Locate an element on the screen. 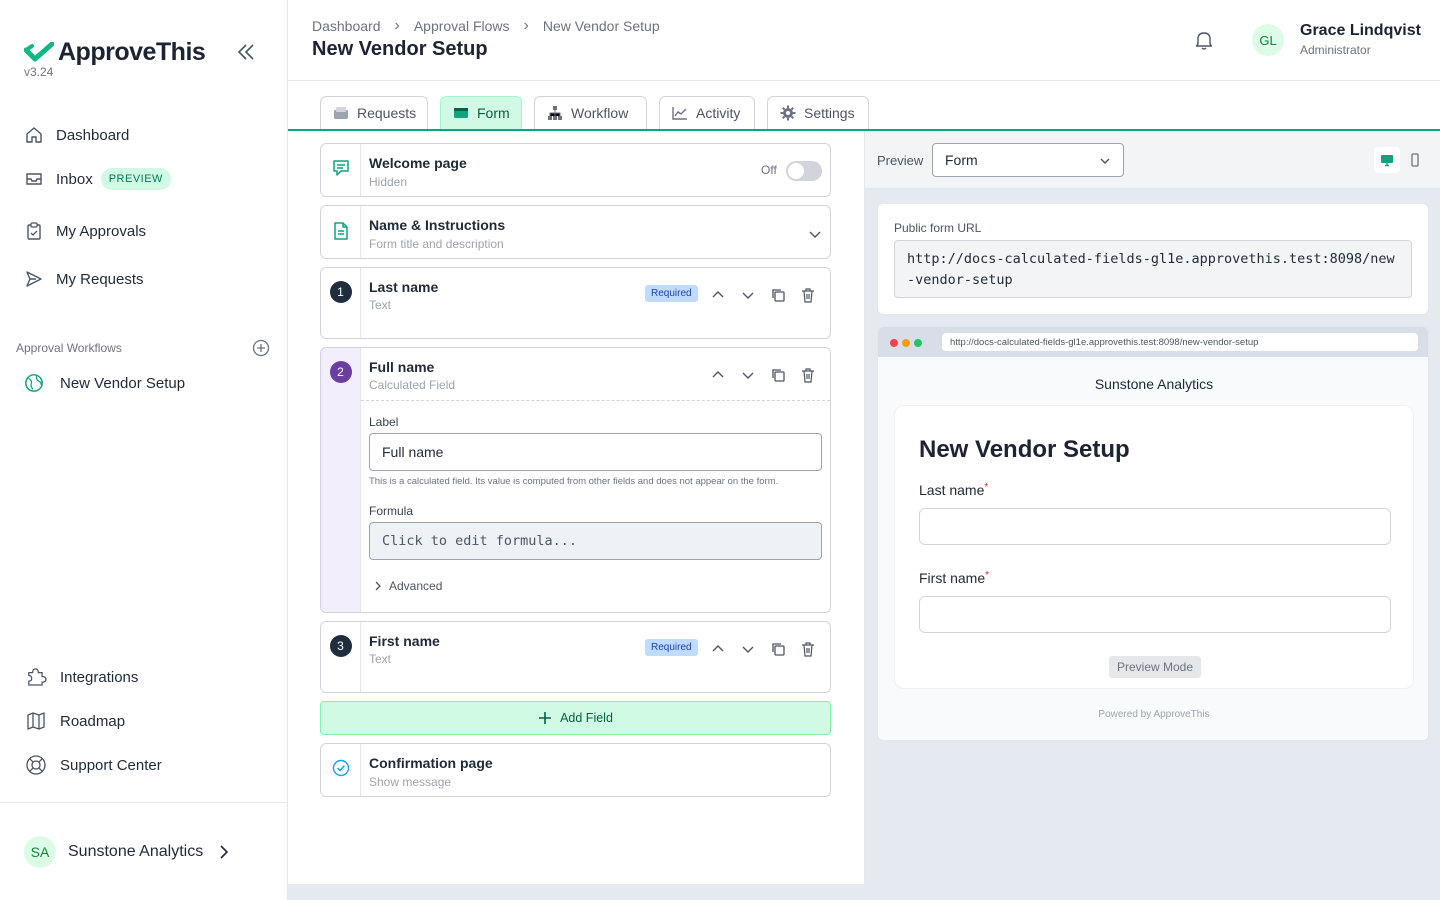 The width and height of the screenshot is (1440, 900). add-field-button: Add Field is located at coordinates (575, 718).